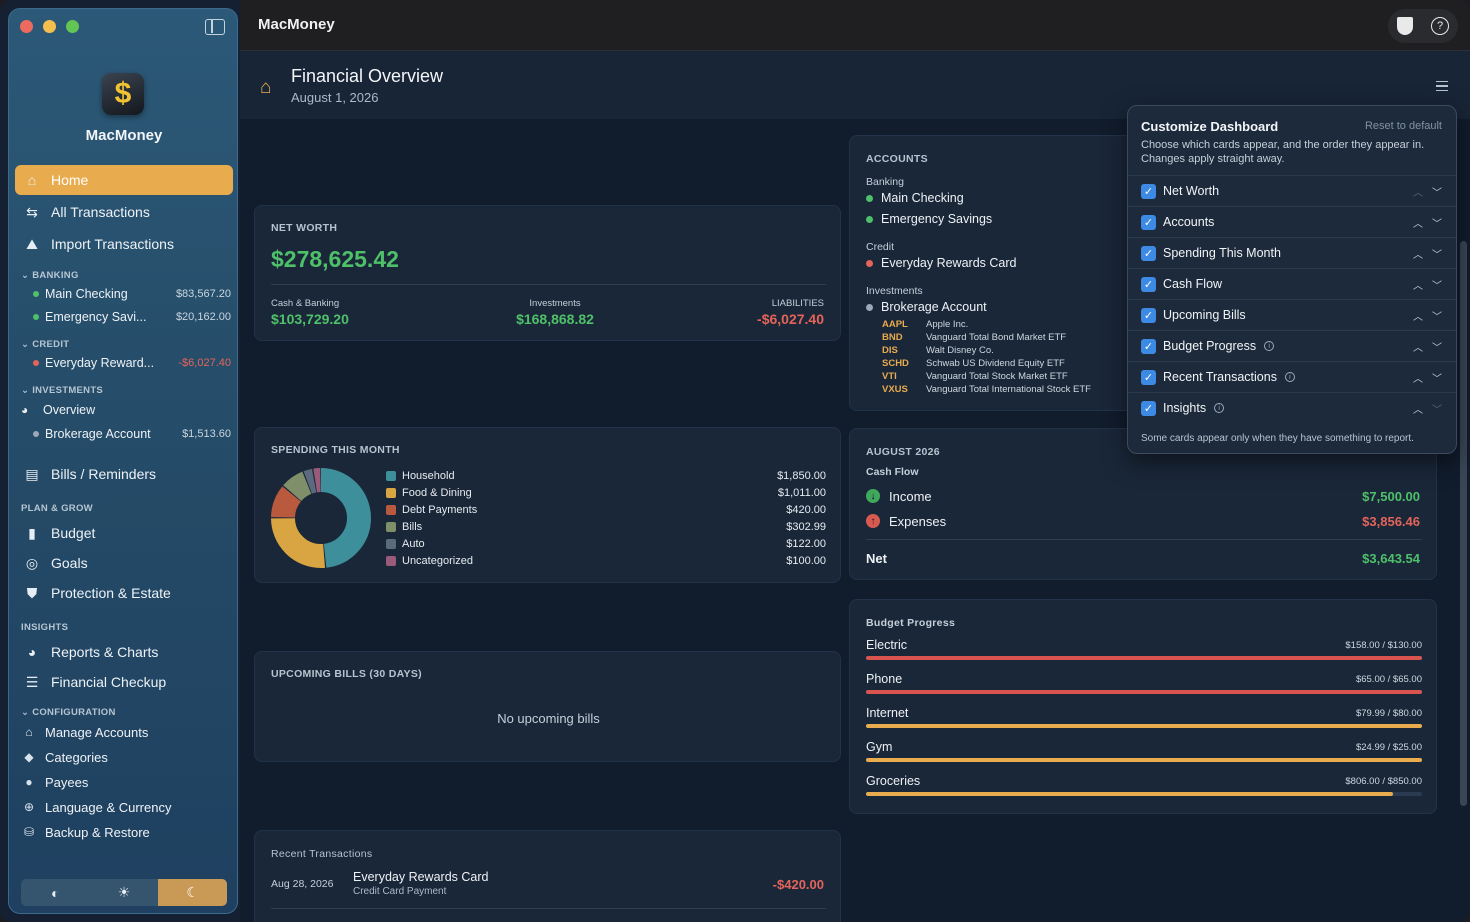  I want to click on credit-section-header: ⌄ CREDIT, so click(45, 344).